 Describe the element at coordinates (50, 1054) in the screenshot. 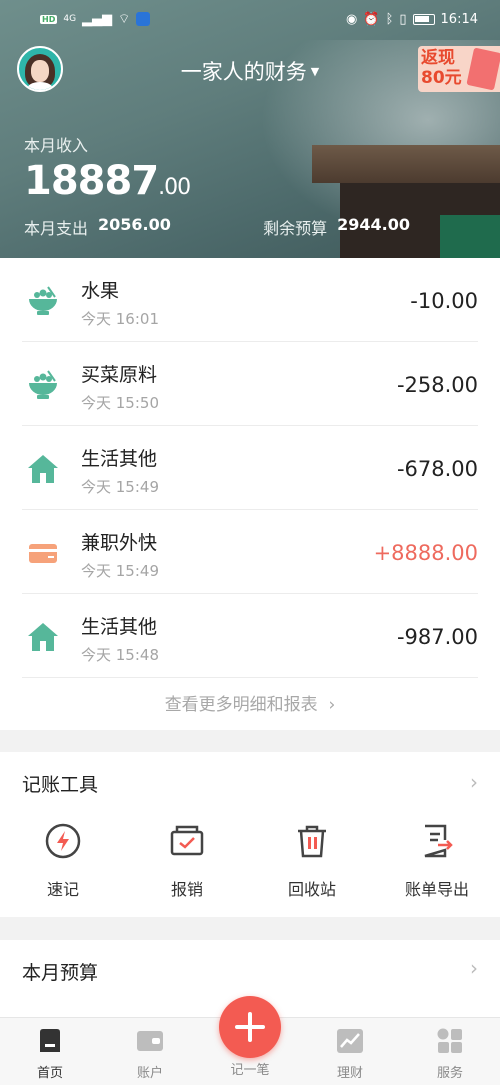

I see `nav-home: 首页` at that location.